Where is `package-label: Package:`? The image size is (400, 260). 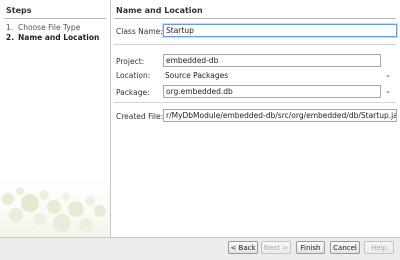 package-label: Package: is located at coordinates (133, 92).